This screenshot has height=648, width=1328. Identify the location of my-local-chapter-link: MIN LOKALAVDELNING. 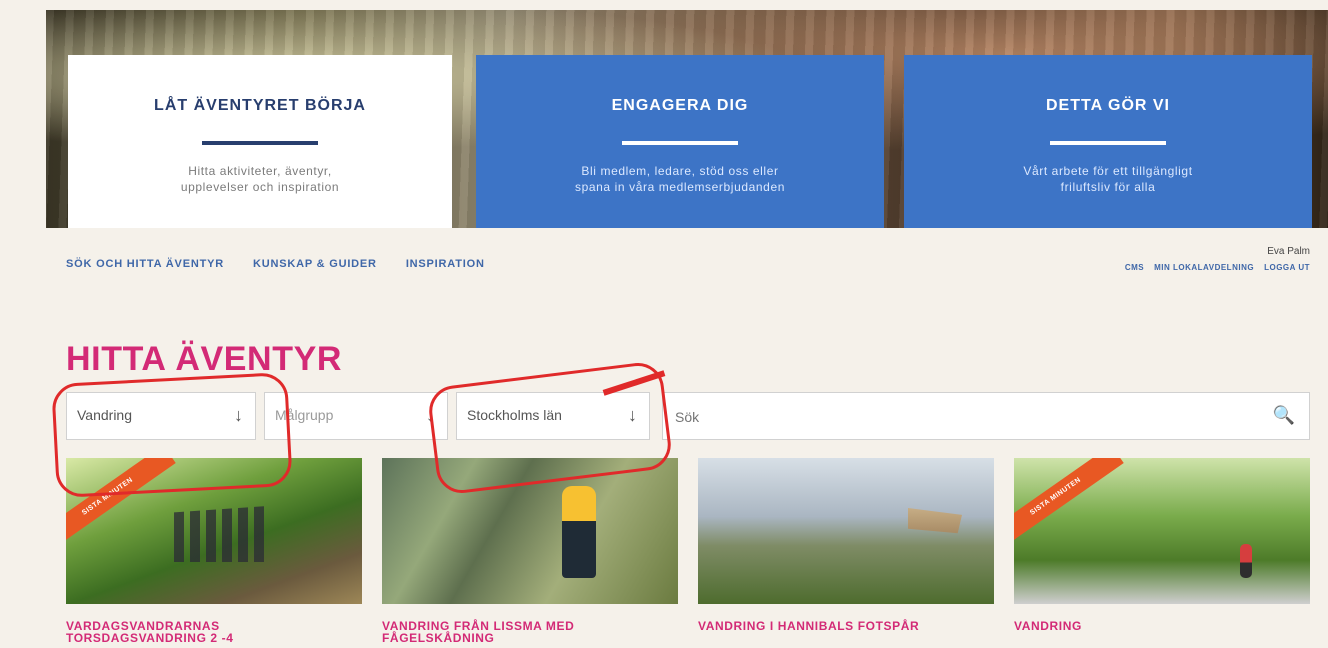
(1204, 267).